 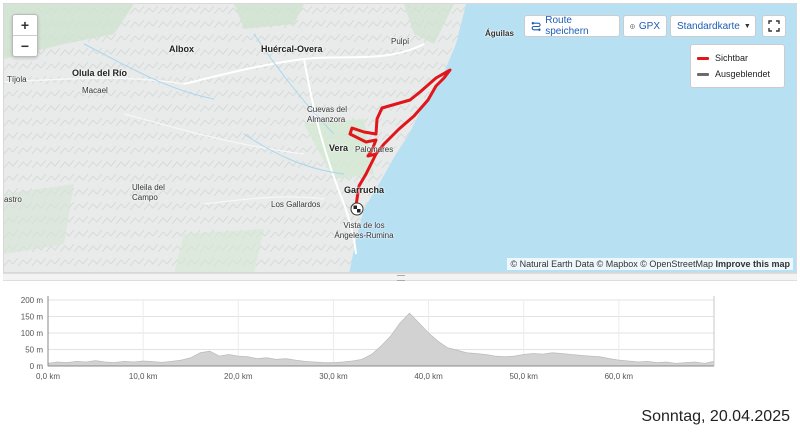 What do you see at coordinates (333, 376) in the screenshot?
I see `x-tick-label: 30,0 km` at bounding box center [333, 376].